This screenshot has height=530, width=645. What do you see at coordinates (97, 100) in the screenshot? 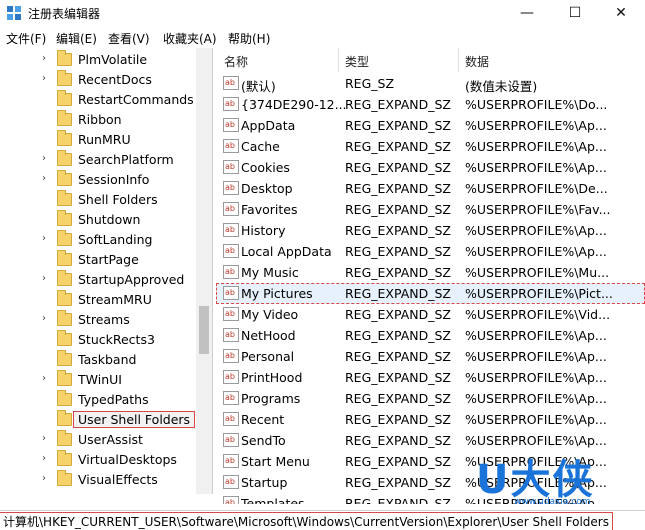
I see `tree-item: RestartCommands` at bounding box center [97, 100].